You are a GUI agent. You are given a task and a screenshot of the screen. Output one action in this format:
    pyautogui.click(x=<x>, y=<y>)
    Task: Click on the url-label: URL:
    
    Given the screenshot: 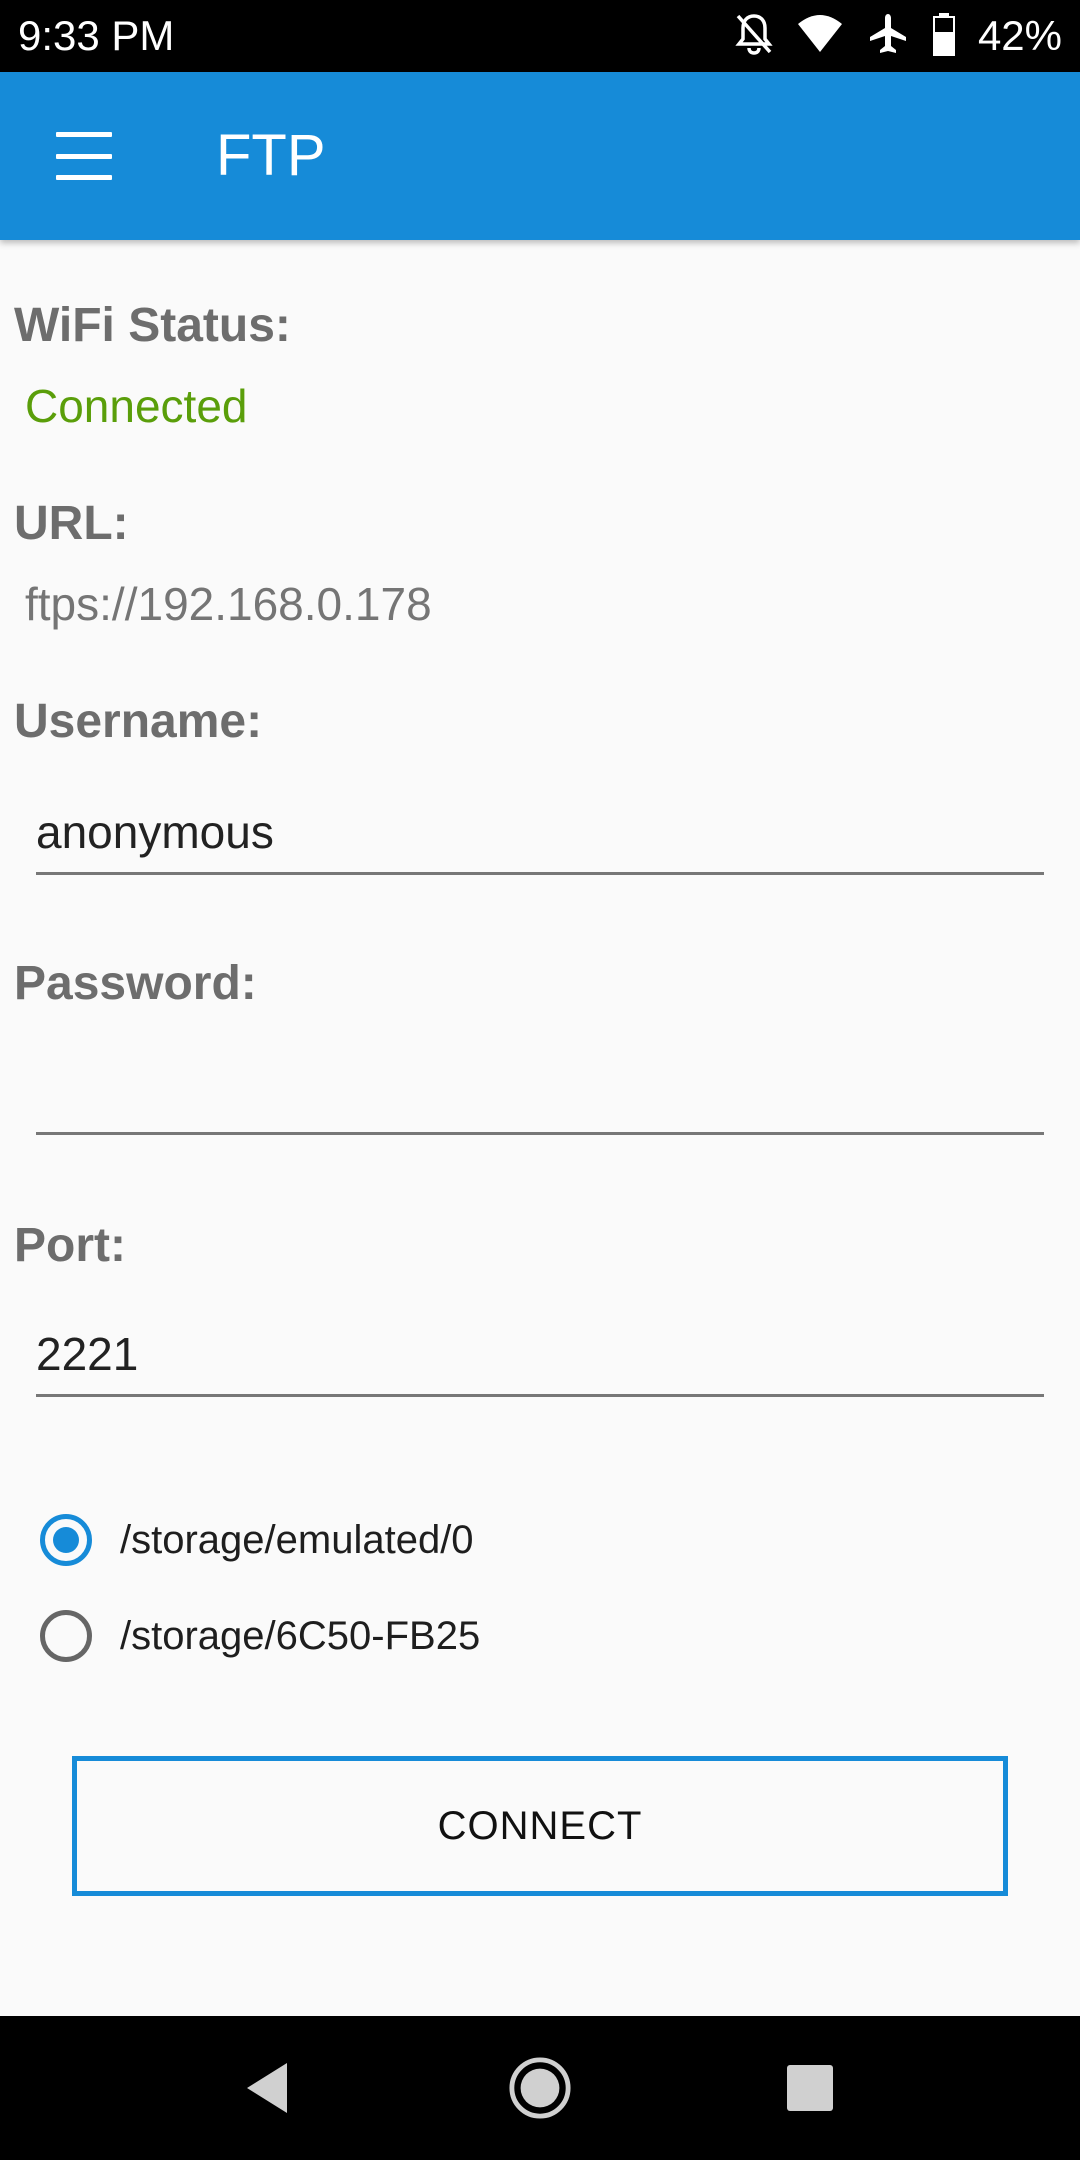 What is the action you would take?
    pyautogui.click(x=71, y=523)
    